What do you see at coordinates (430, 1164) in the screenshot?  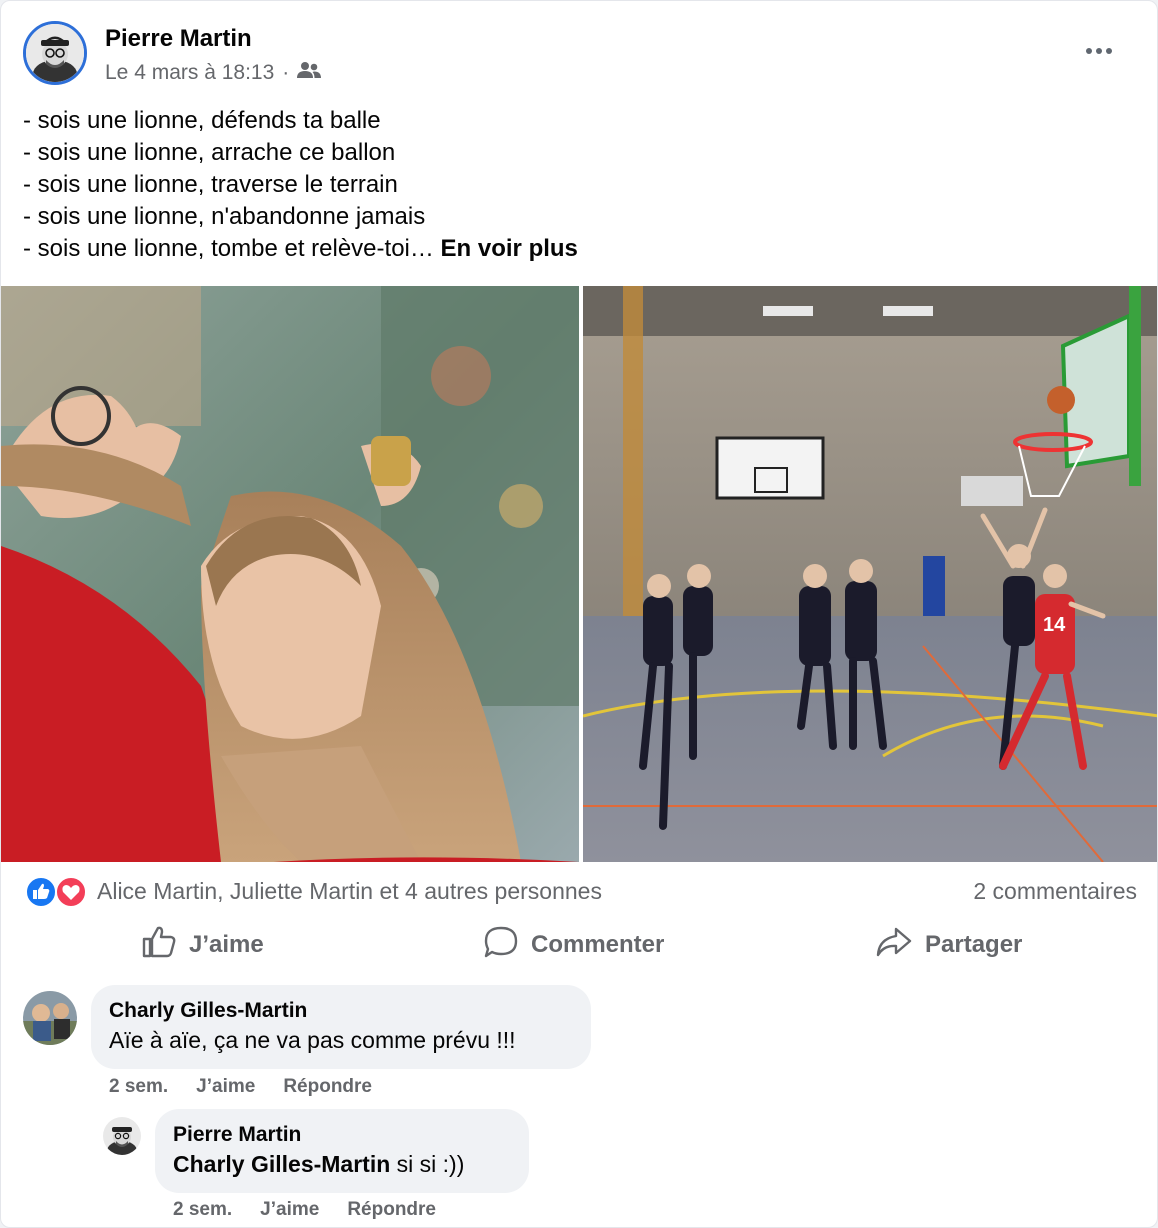 I see `reply-text: si si :))` at bounding box center [430, 1164].